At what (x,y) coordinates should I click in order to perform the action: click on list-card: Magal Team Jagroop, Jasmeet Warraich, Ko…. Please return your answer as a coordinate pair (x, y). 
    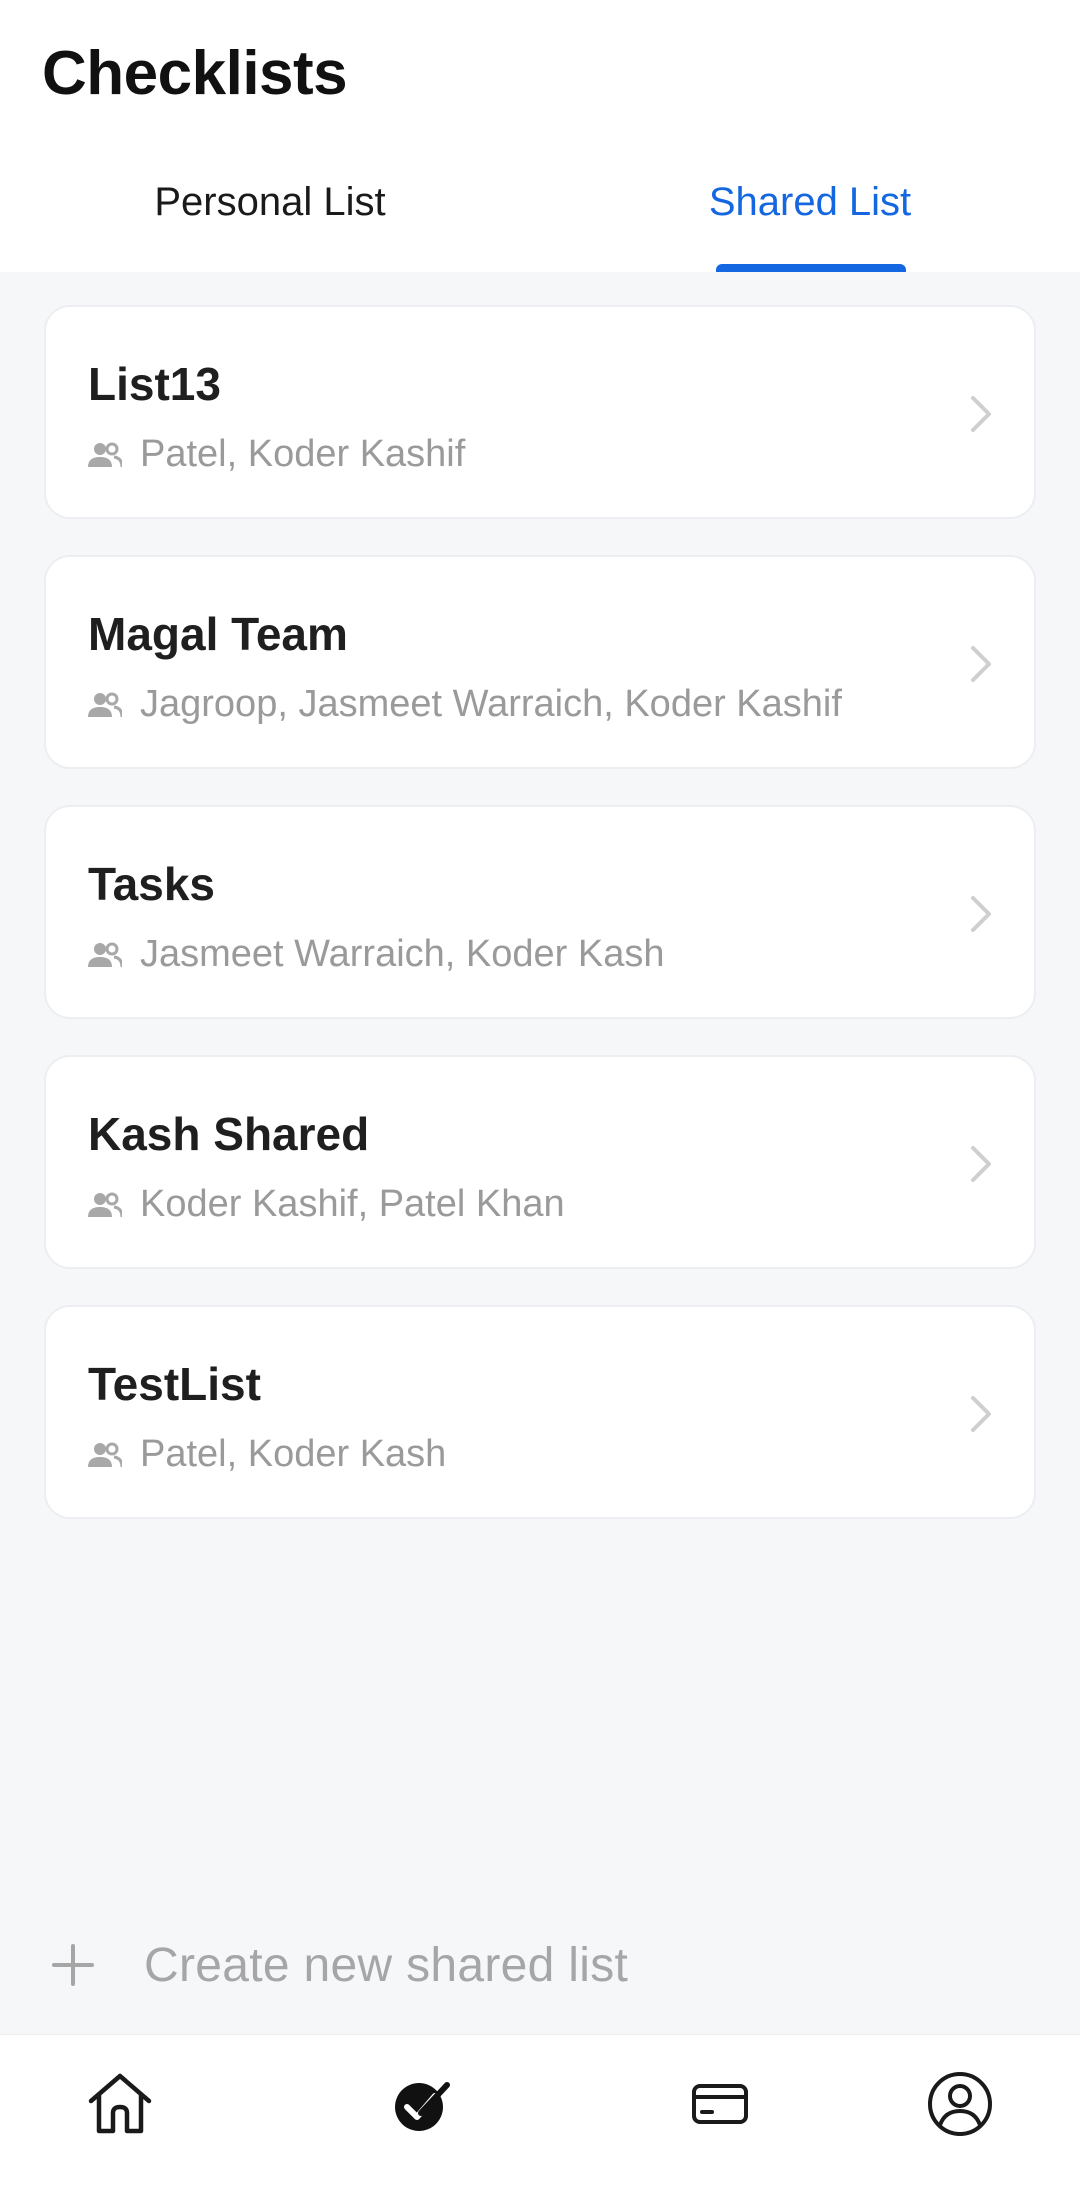
    Looking at the image, I should click on (540, 662).